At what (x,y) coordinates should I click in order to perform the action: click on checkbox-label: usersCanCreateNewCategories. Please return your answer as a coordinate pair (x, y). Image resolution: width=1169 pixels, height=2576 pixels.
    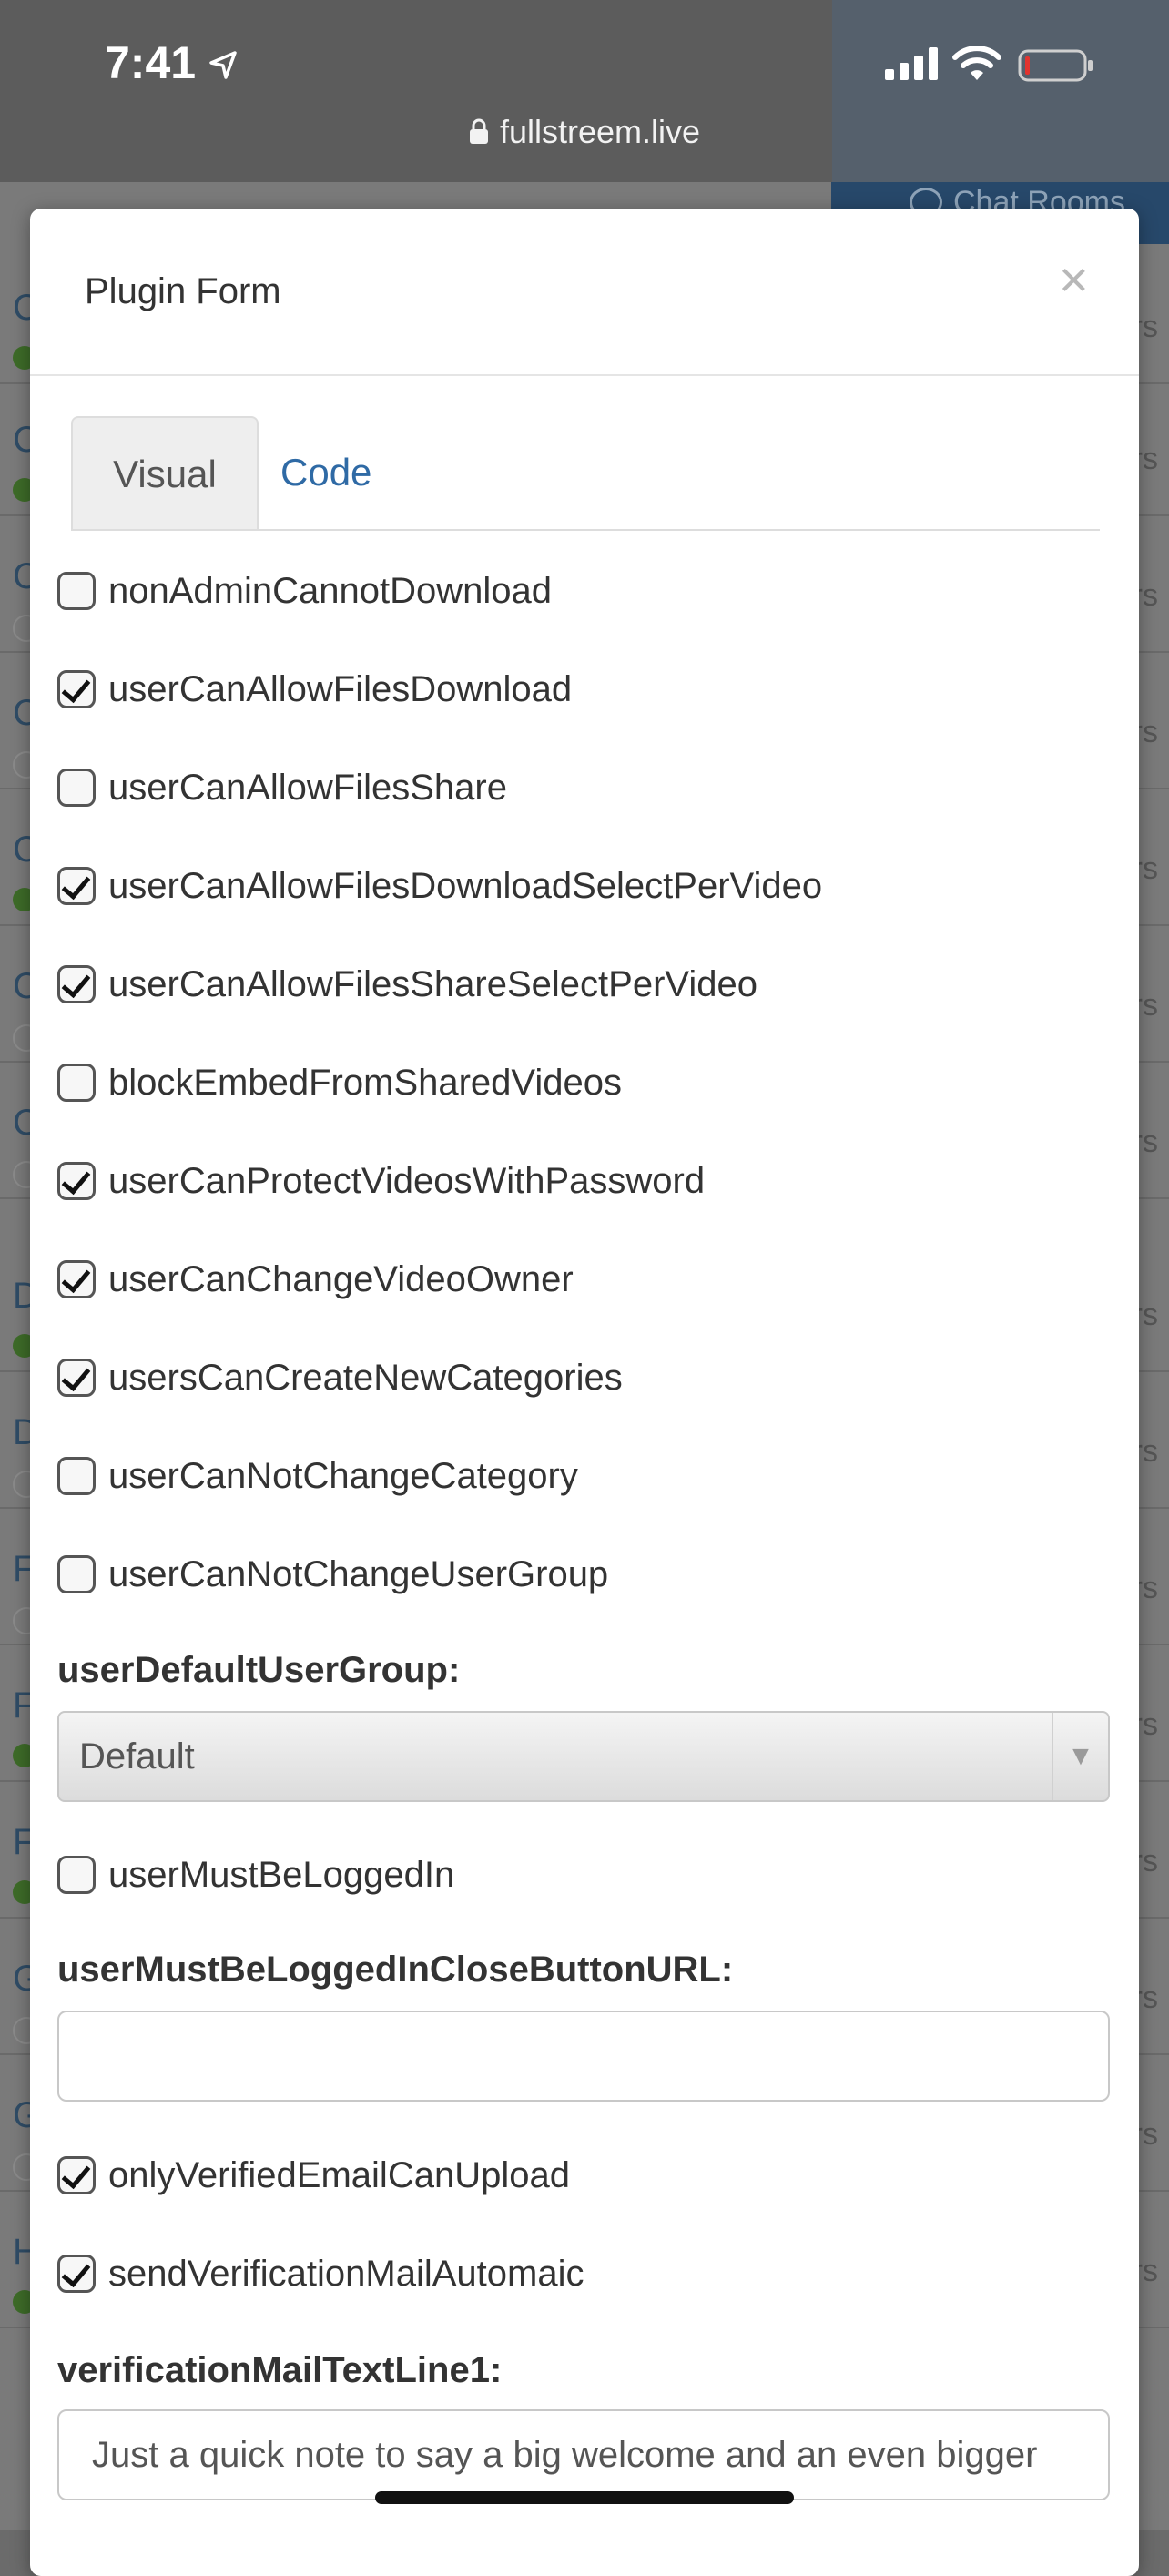
    Looking at the image, I should click on (365, 1377).